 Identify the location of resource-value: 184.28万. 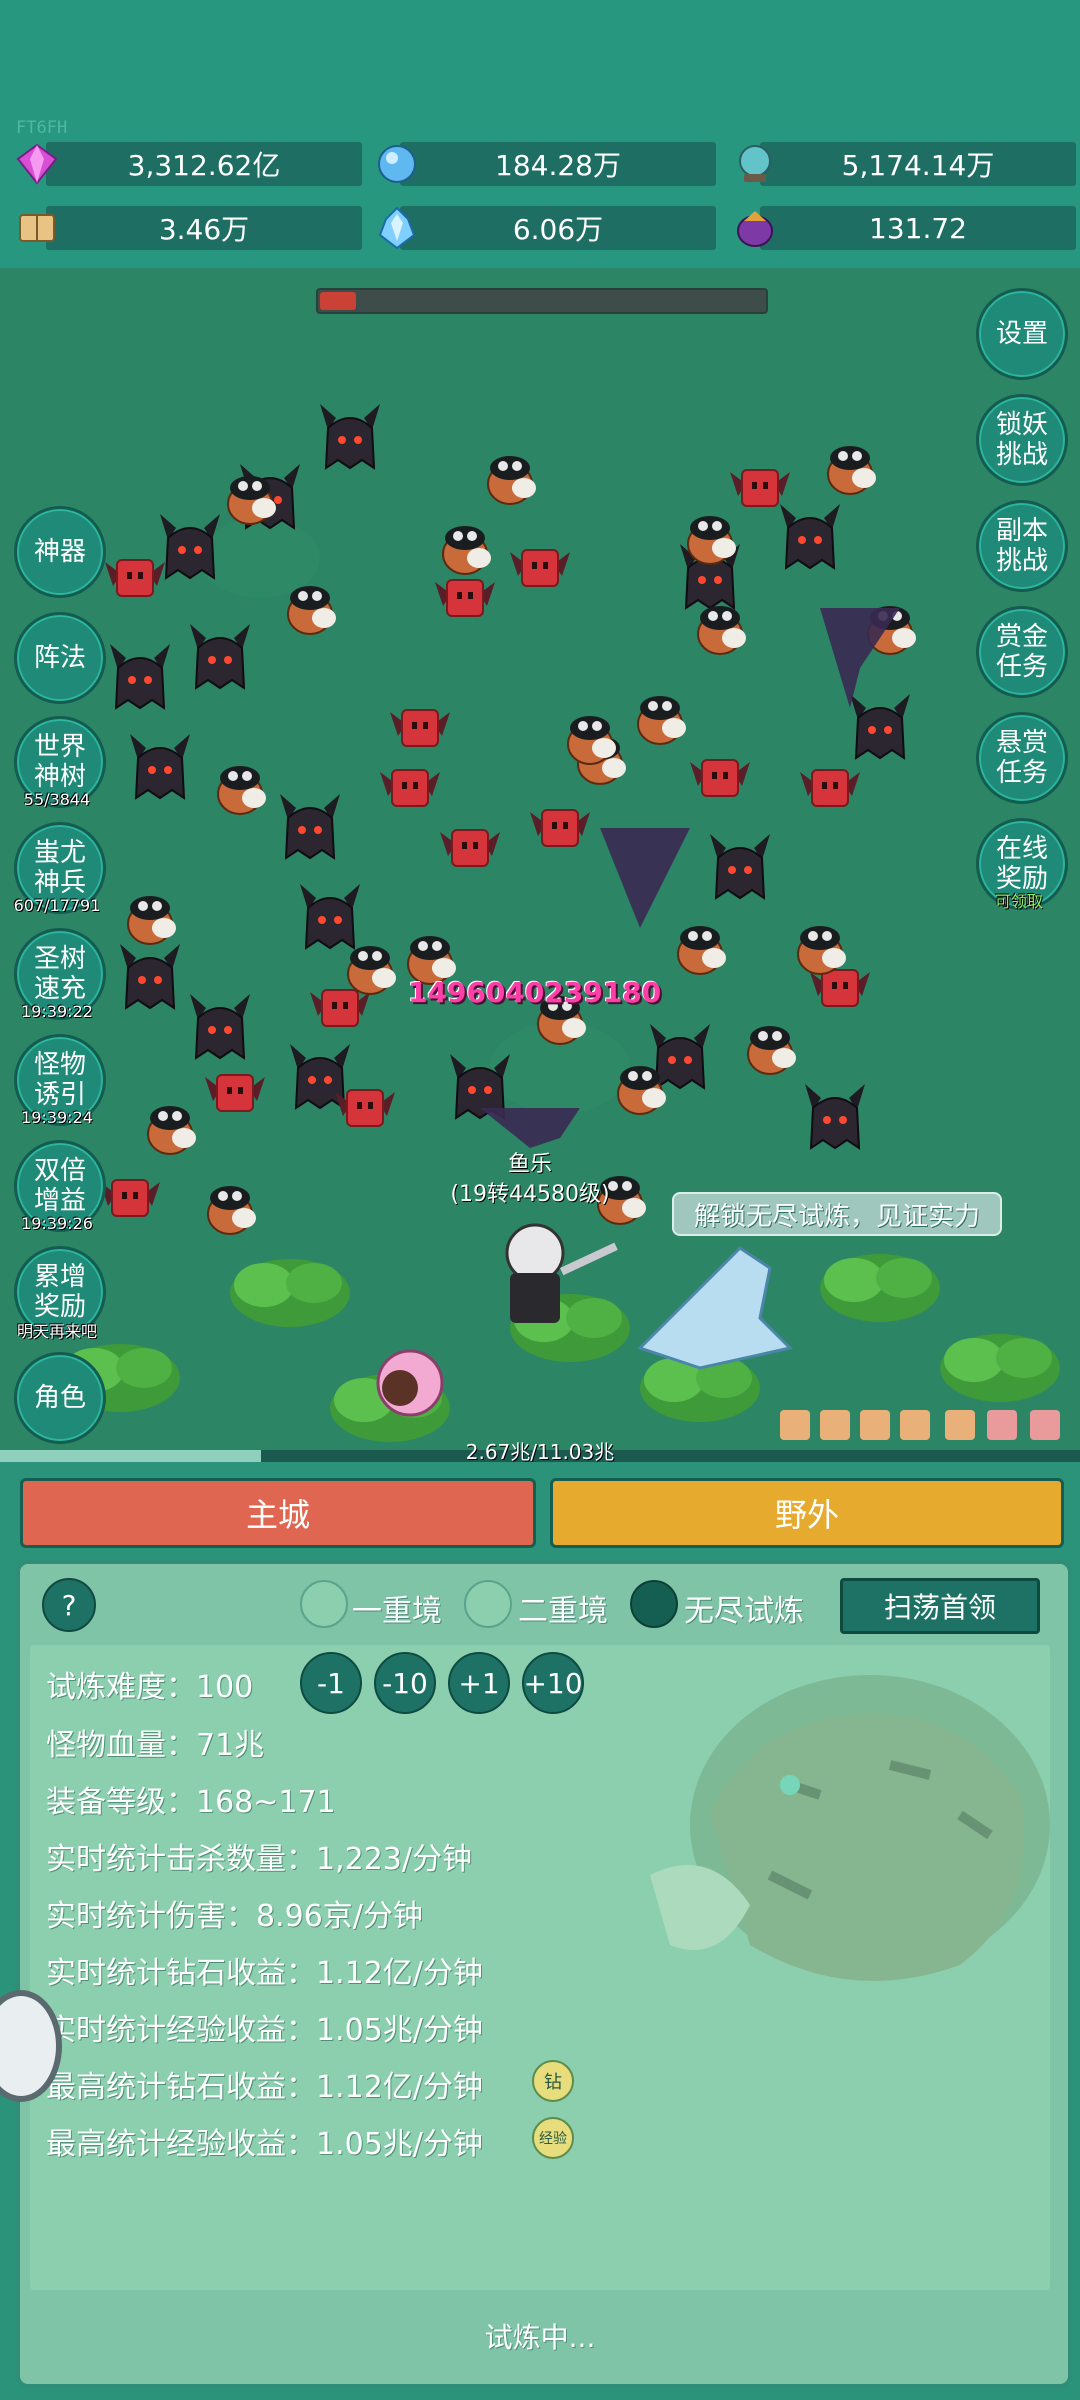
(558, 165).